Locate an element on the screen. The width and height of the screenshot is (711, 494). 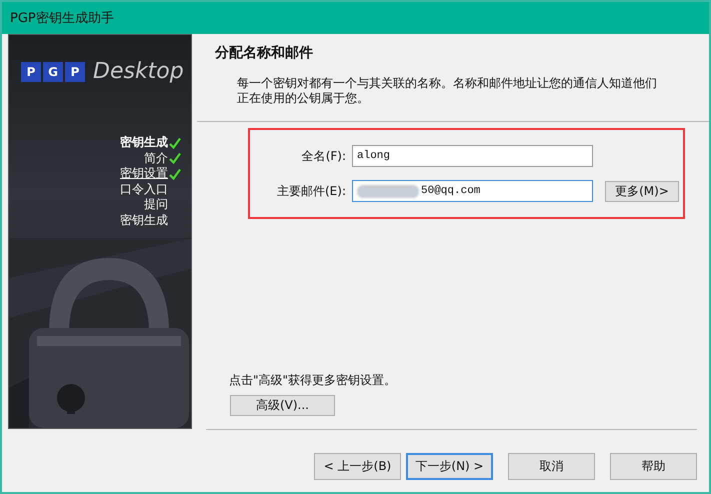
steps-heading: 密钥生成 is located at coordinates (144, 143).